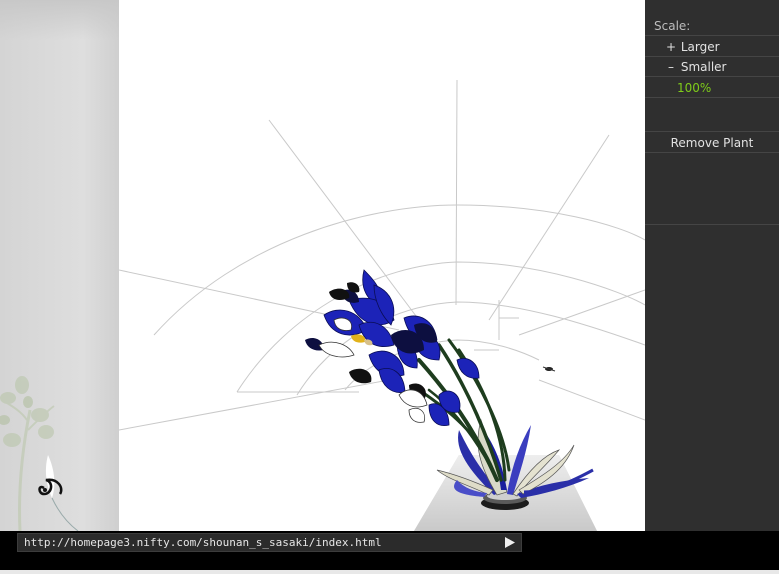 The width and height of the screenshot is (779, 574). I want to click on play-arrow-icon, so click(510, 542).